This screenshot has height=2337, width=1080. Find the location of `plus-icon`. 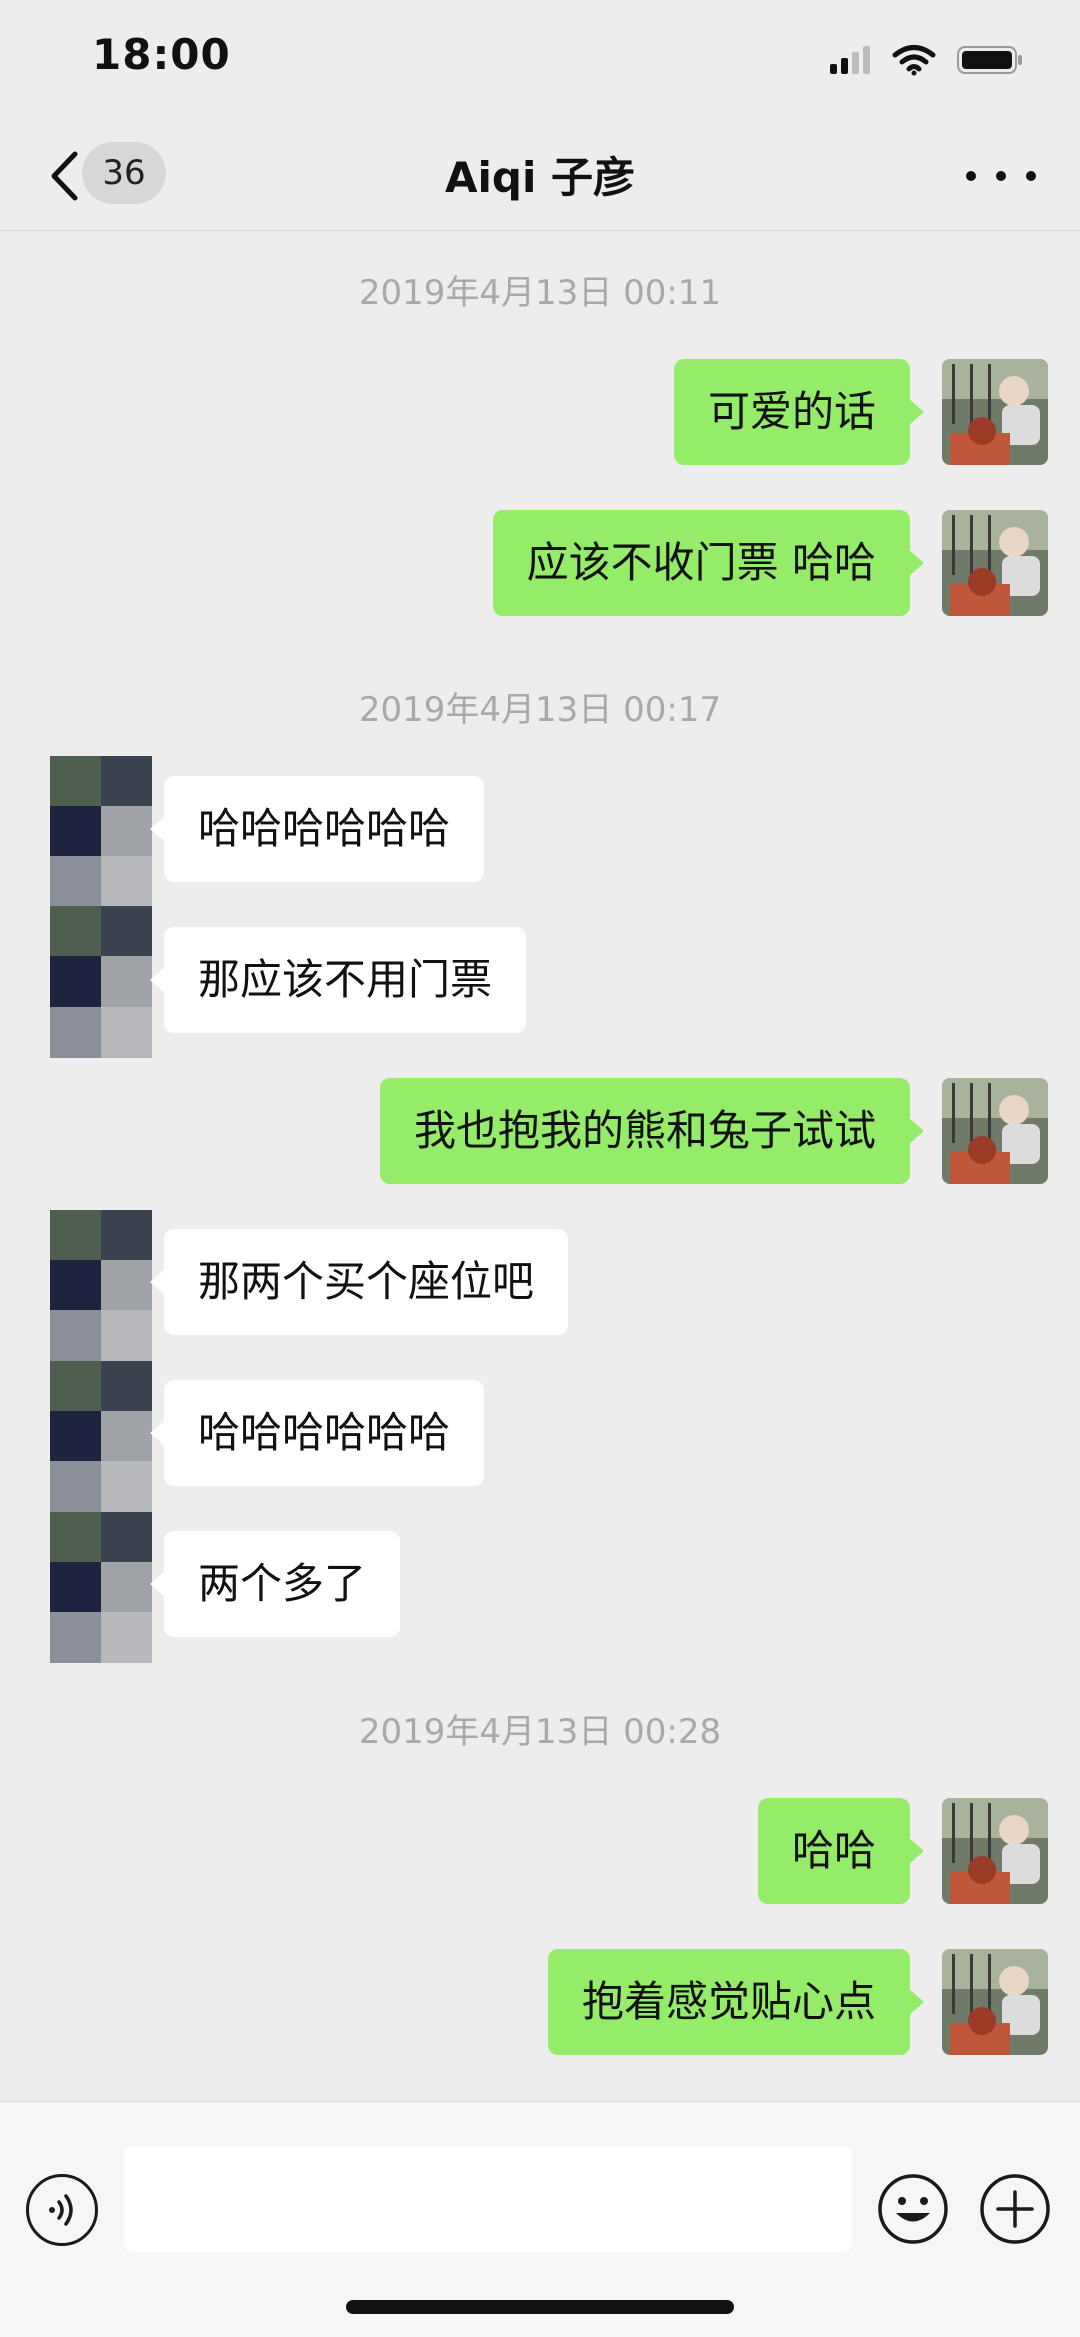

plus-icon is located at coordinates (1015, 2209).